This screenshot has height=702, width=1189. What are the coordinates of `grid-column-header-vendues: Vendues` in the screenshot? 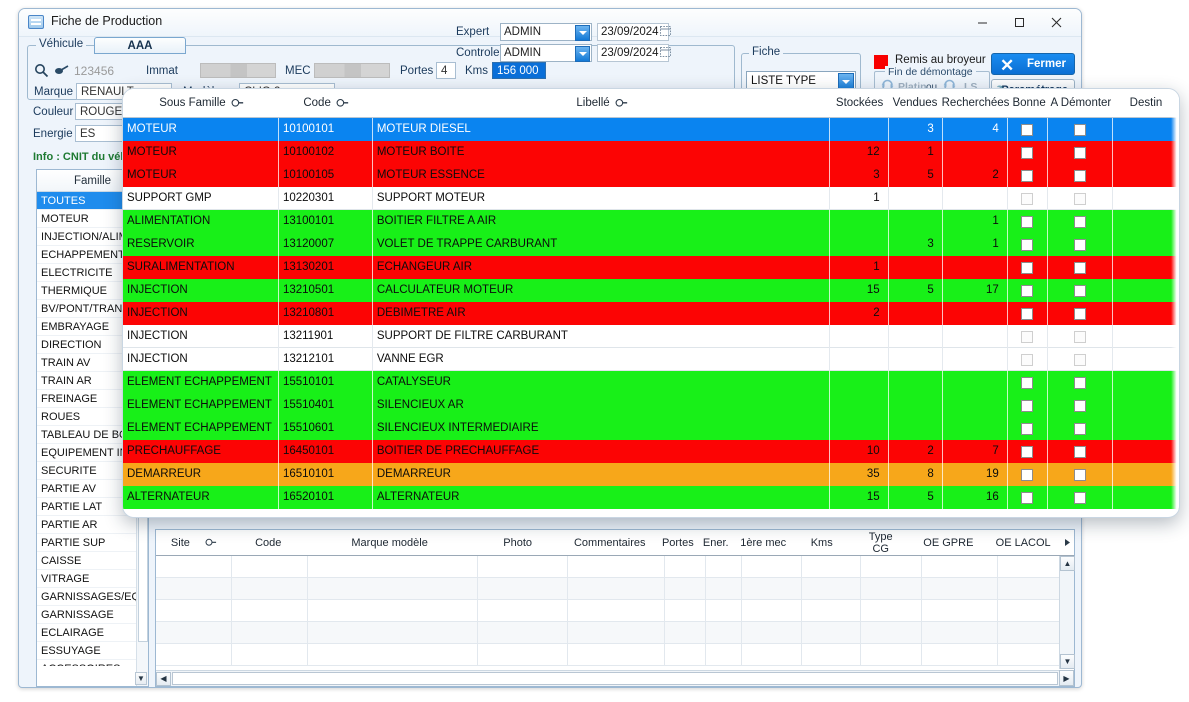 It's located at (914, 103).